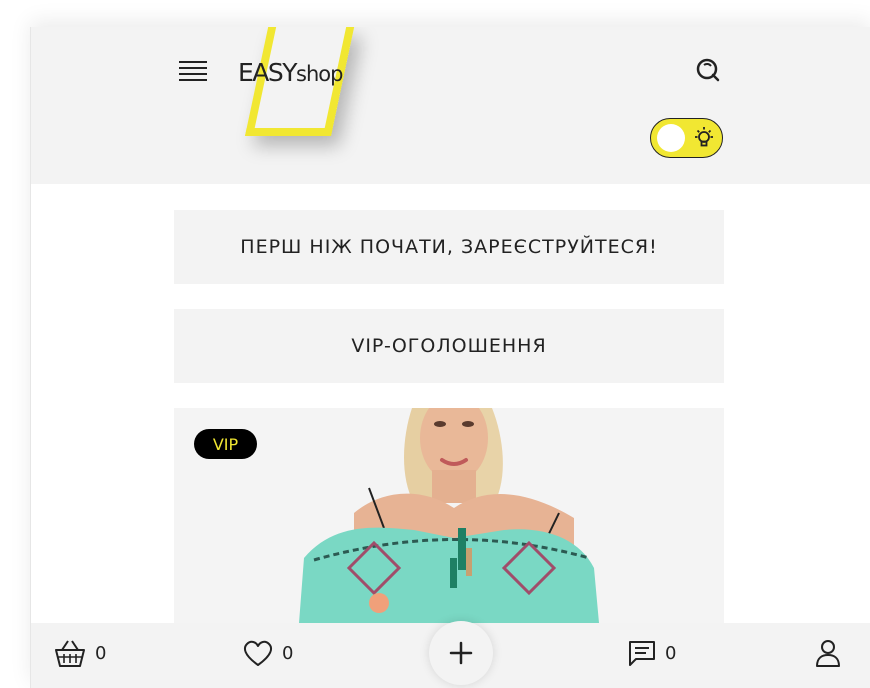 The image size is (870, 688). I want to click on lightbulb-icon, so click(704, 137).